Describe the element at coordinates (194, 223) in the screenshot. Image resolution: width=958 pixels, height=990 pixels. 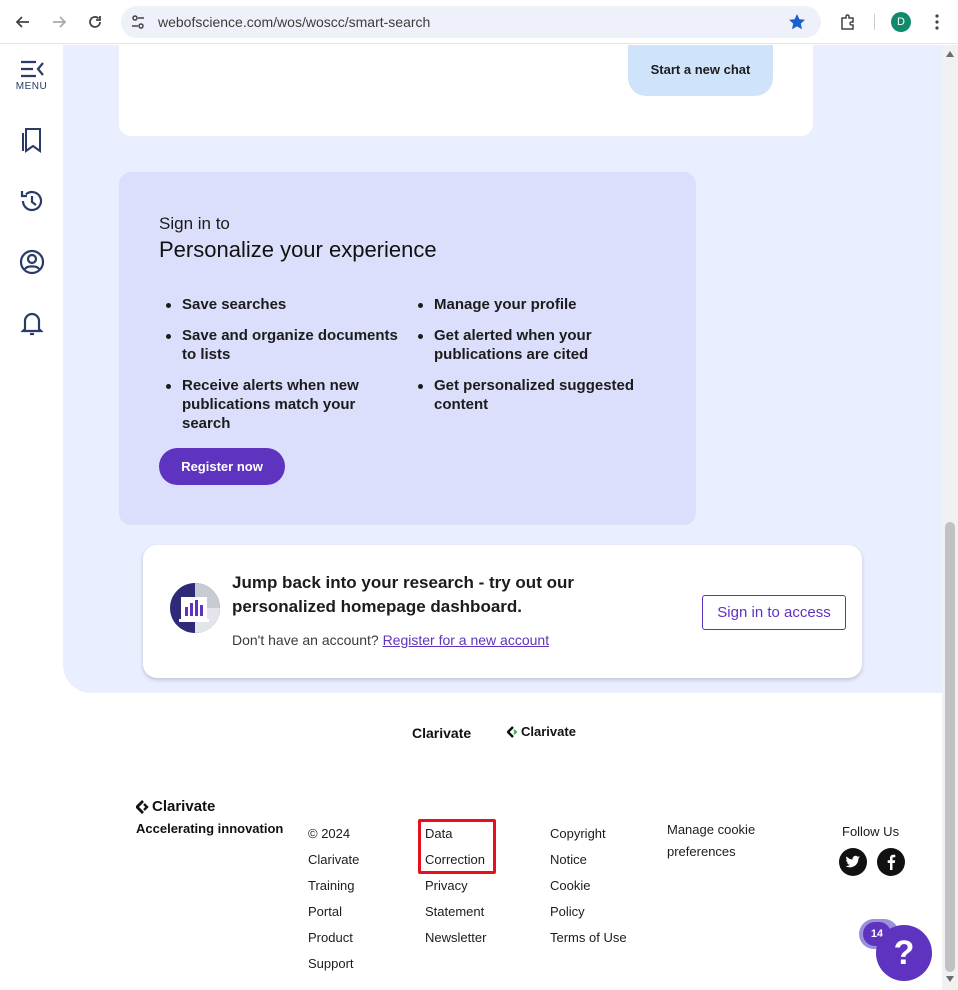
I see `sign-in-pre-title: Sign in to` at that location.